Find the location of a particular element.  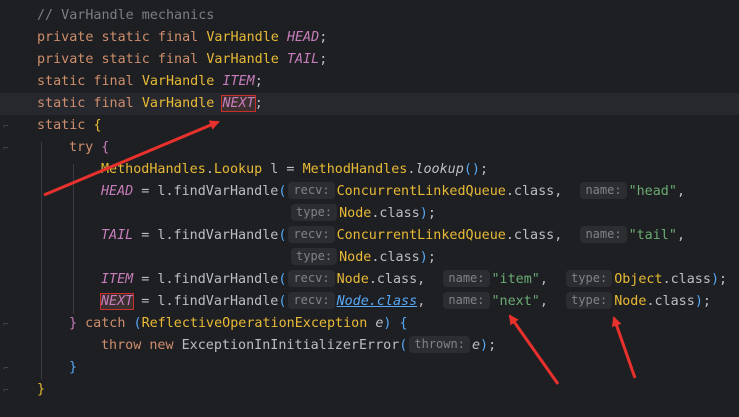

arrow-to-next-string is located at coordinates (534, 349).